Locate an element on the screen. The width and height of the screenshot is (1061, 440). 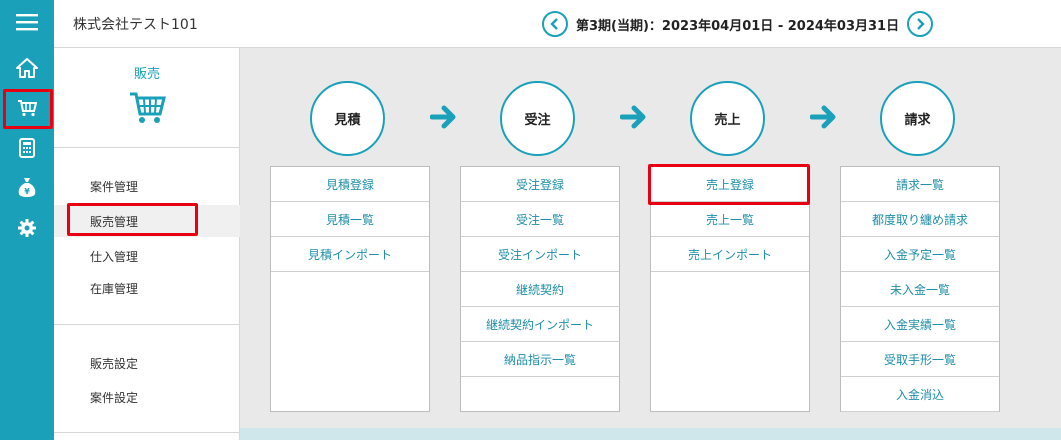
fiscal-period: 第3期(当期)：2023年04月01日 - 2024年03月31日 is located at coordinates (738, 26).